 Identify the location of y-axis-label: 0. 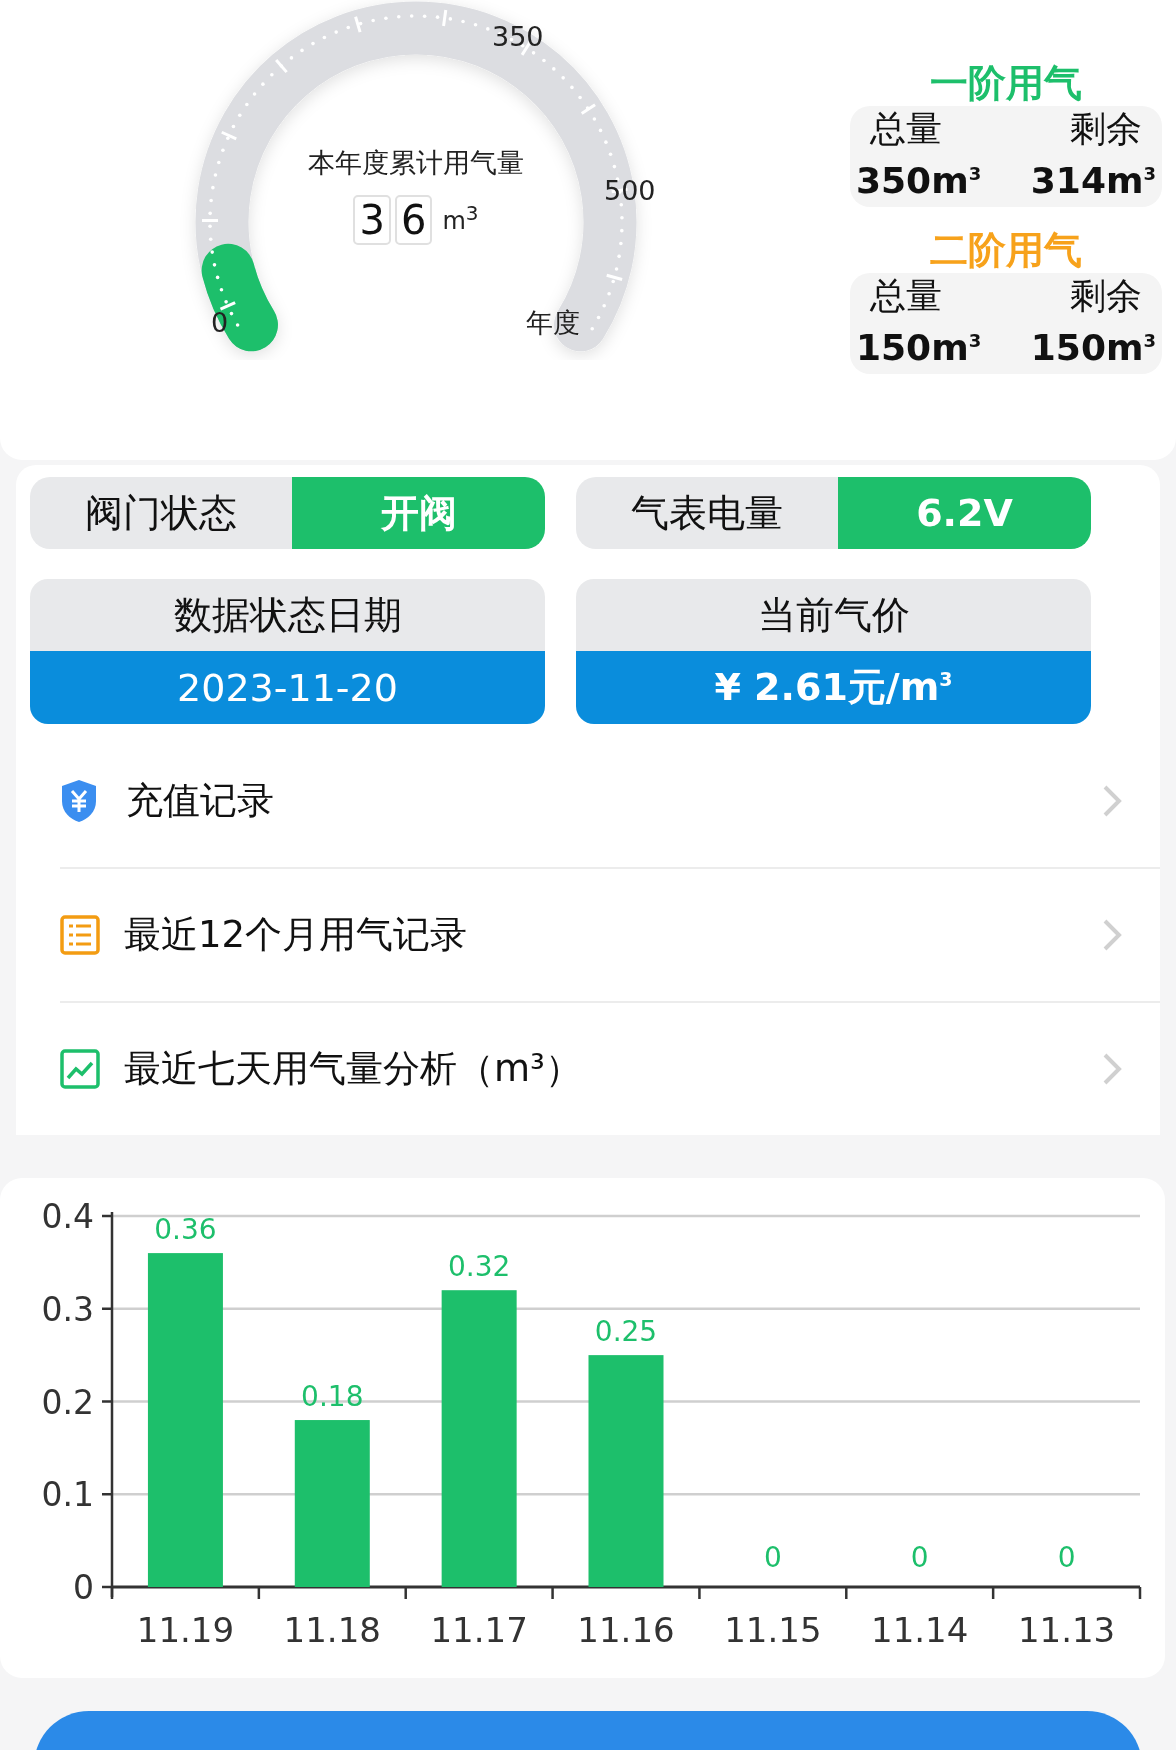
(83, 1587).